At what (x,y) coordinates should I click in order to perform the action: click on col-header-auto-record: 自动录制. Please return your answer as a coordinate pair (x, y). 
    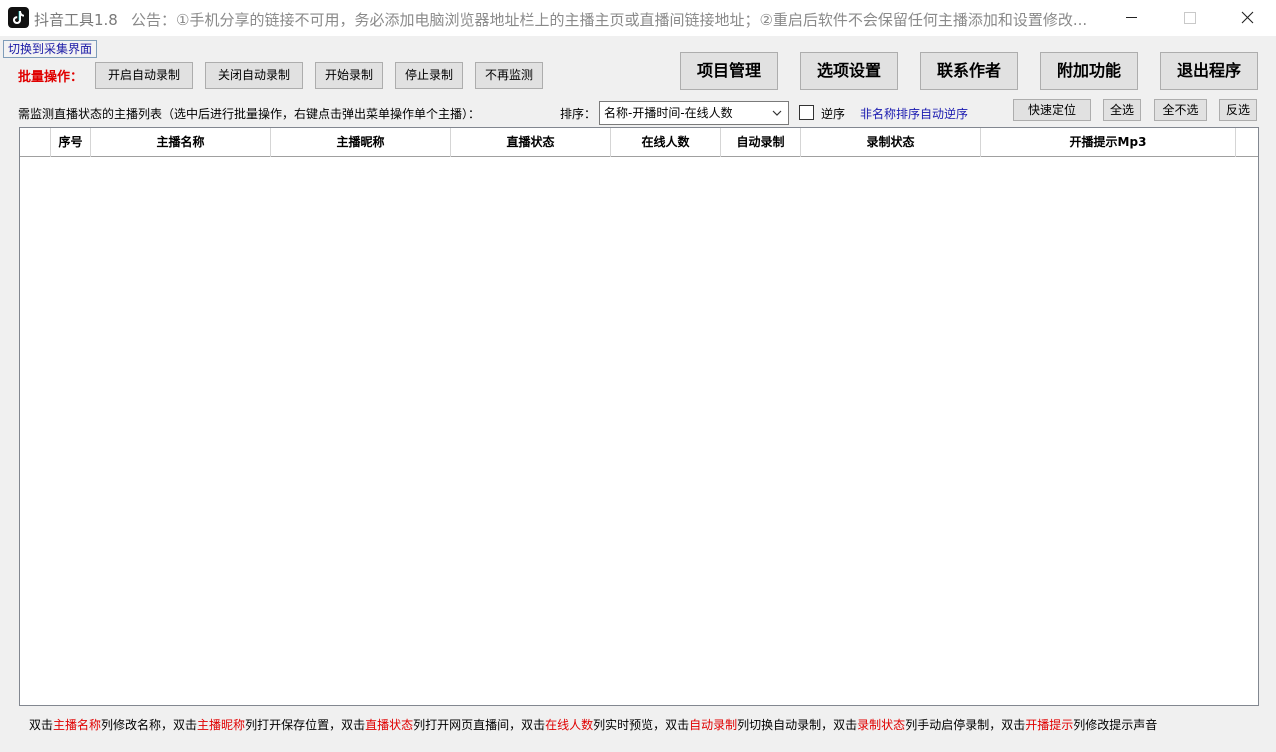
    Looking at the image, I should click on (761, 142).